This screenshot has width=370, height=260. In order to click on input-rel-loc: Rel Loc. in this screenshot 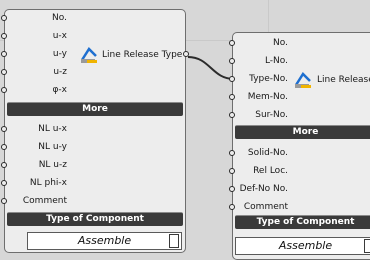, I will do `click(270, 171)`.